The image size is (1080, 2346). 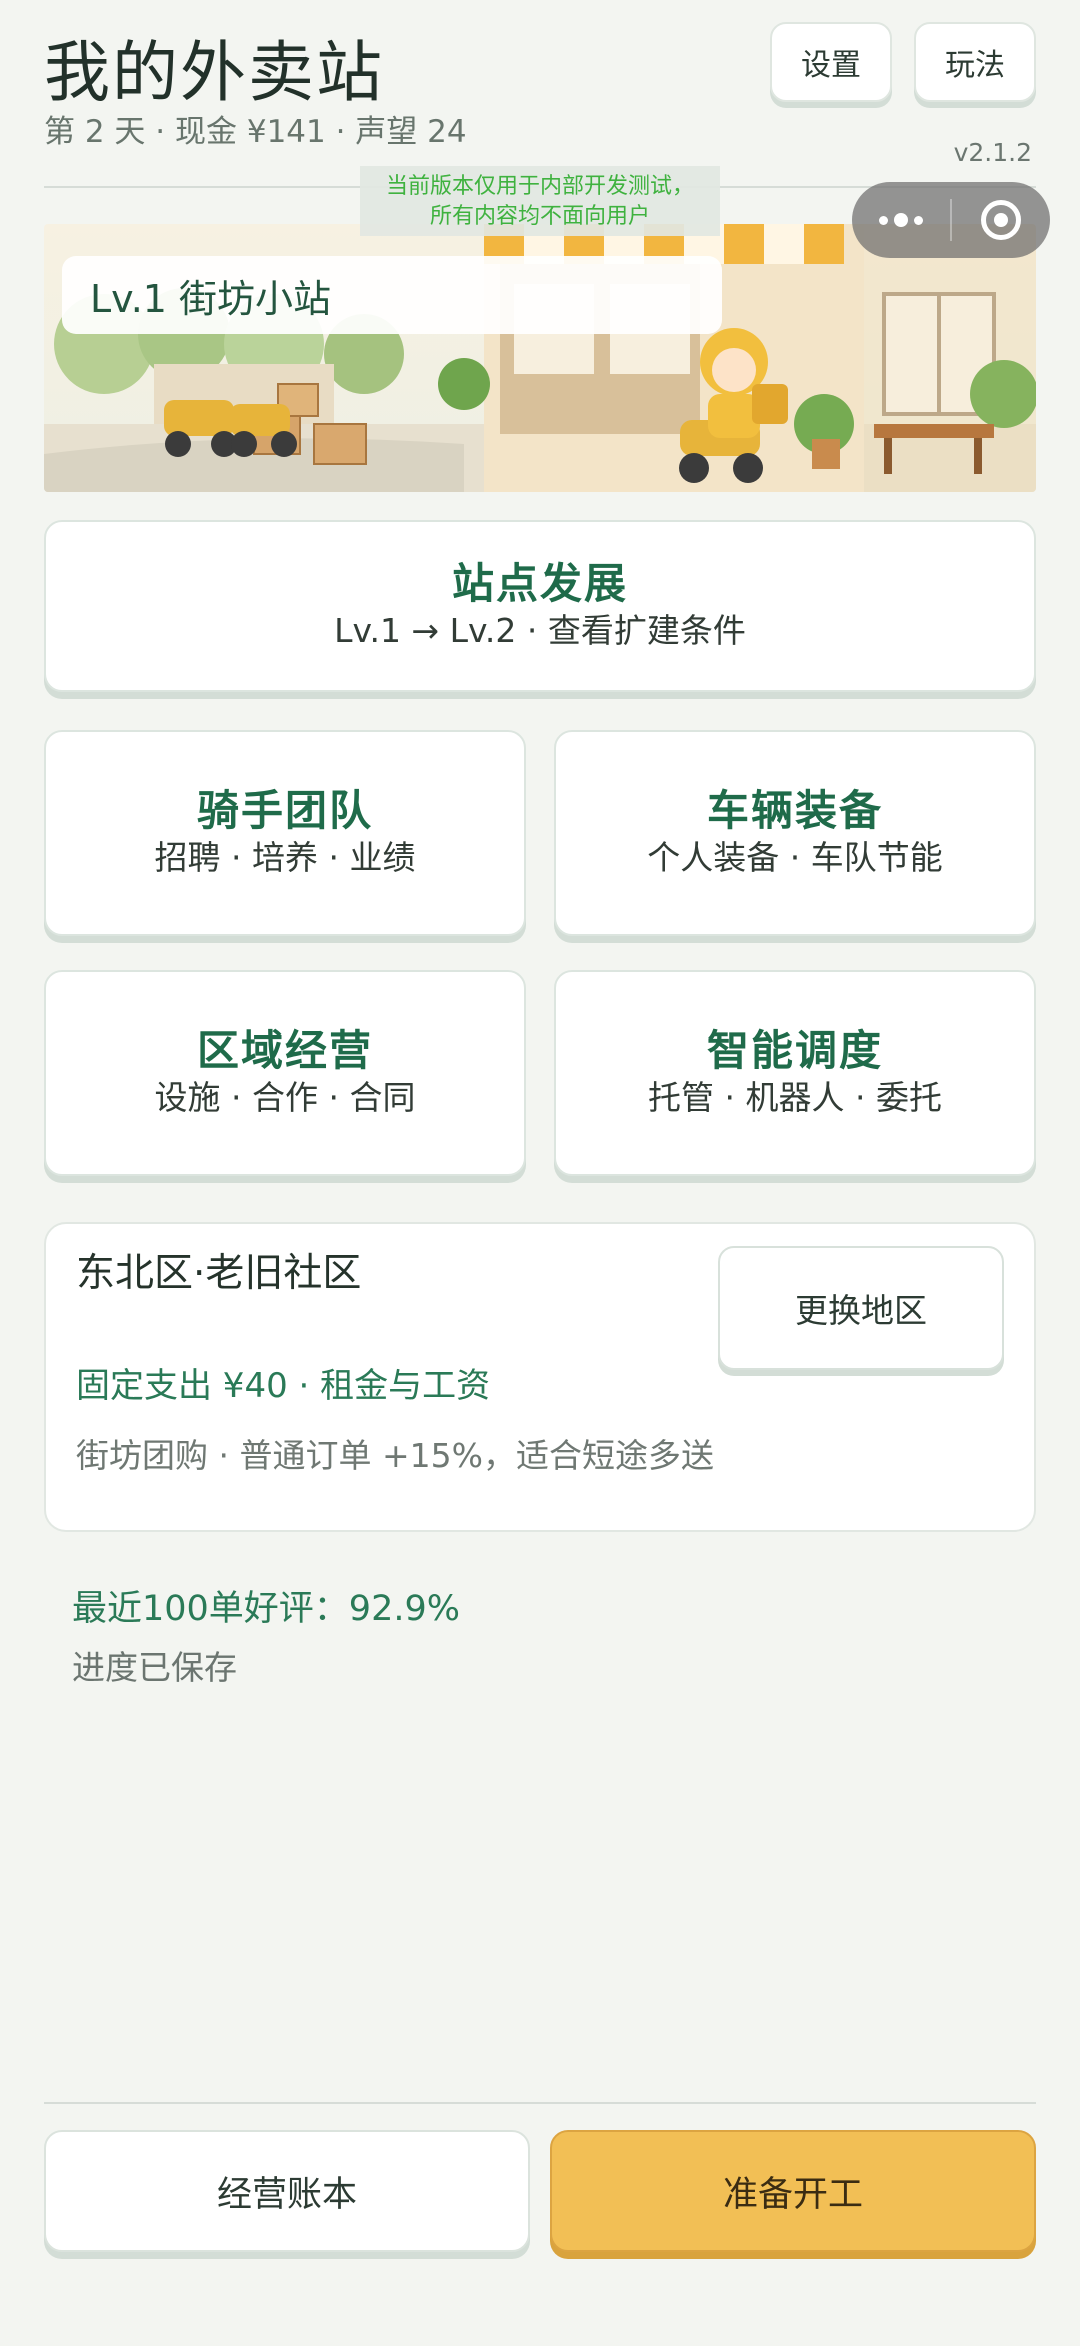 I want to click on footer-divider, so click(x=540, y=2103).